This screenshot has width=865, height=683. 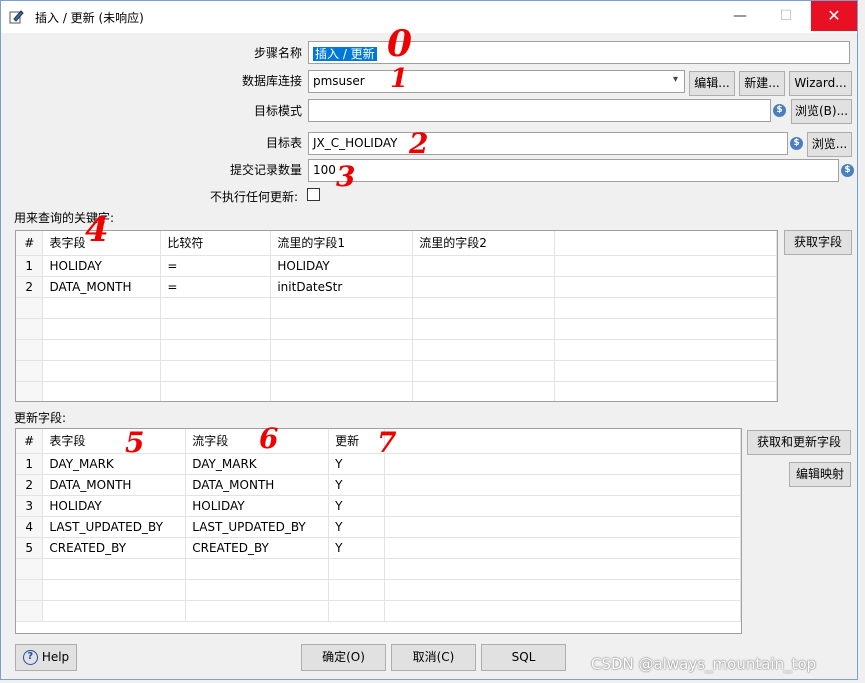 I want to click on table-row: 2 DATA_MONTH DATA_MONTH Y, so click(x=378, y=485).